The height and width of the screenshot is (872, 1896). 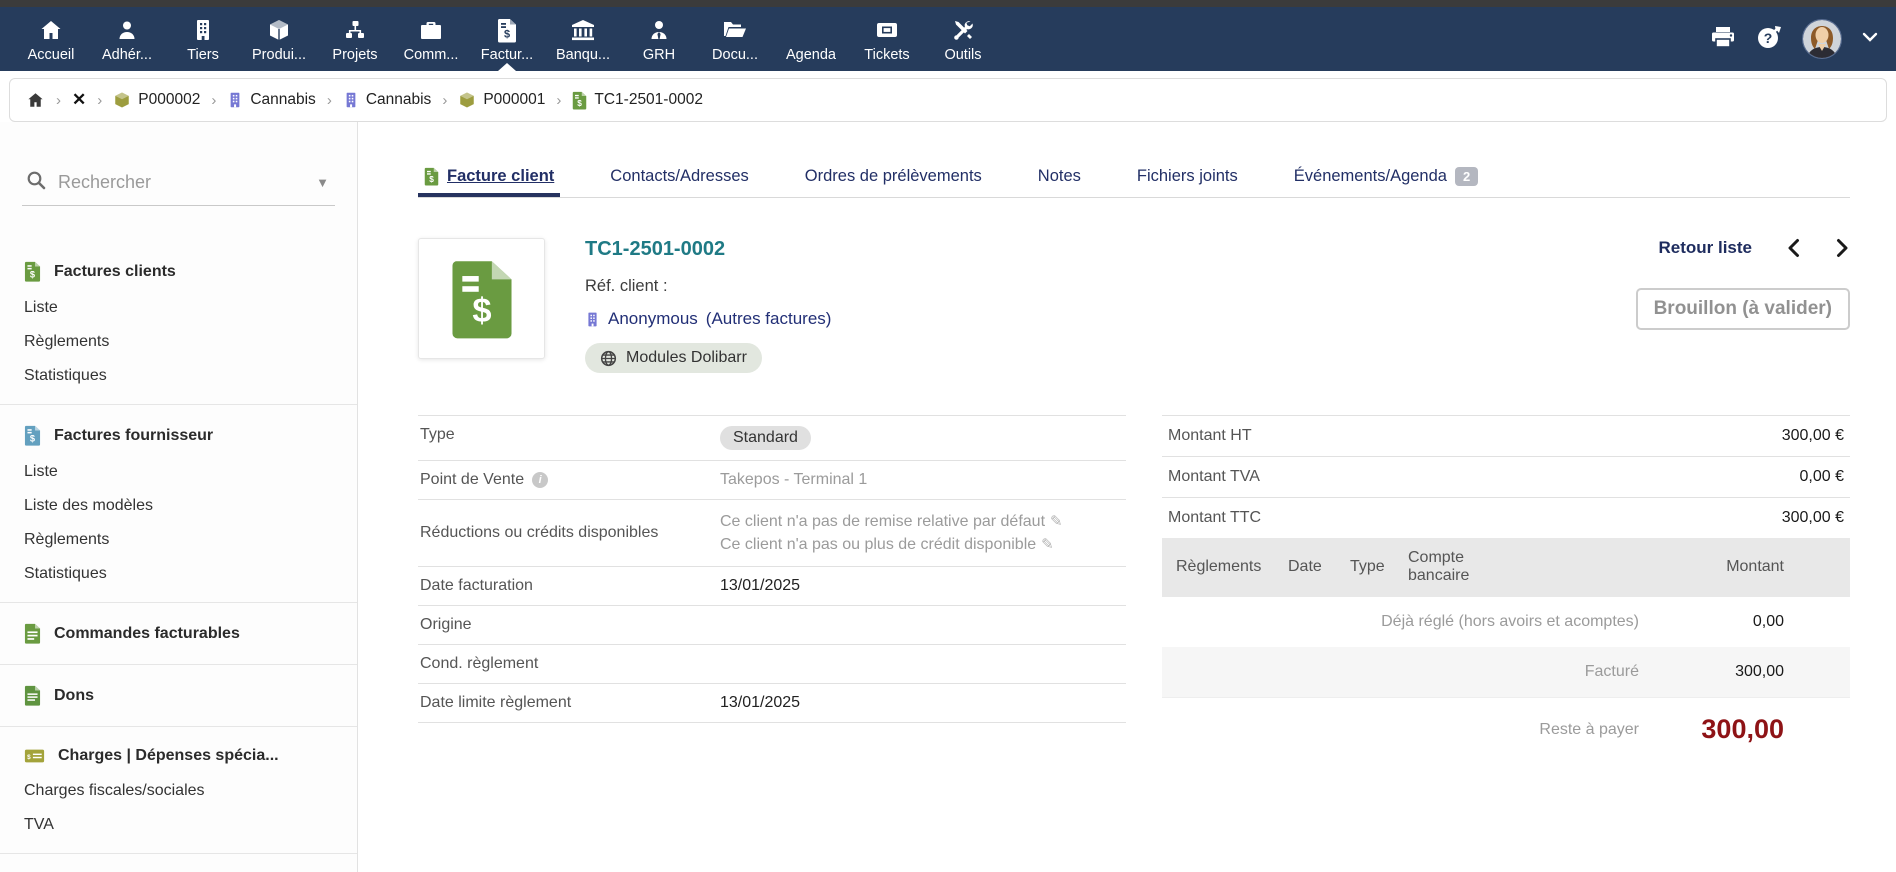 What do you see at coordinates (35, 100) in the screenshot?
I see `breadcrumb-home-icon` at bounding box center [35, 100].